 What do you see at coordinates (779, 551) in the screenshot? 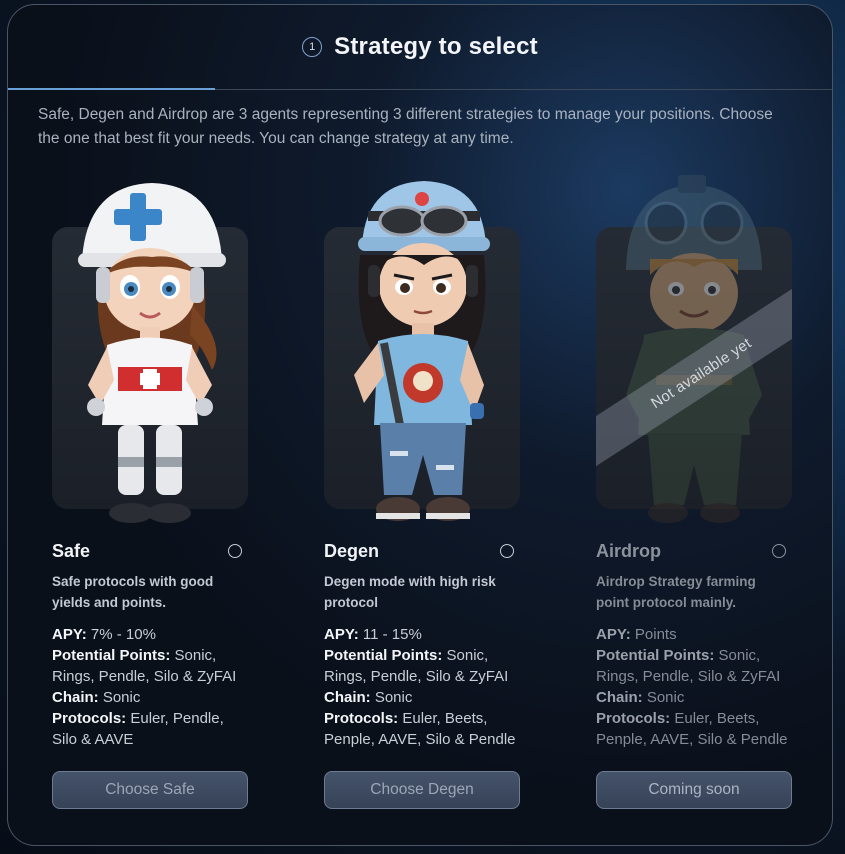
I see `select-airdrop-radio` at bounding box center [779, 551].